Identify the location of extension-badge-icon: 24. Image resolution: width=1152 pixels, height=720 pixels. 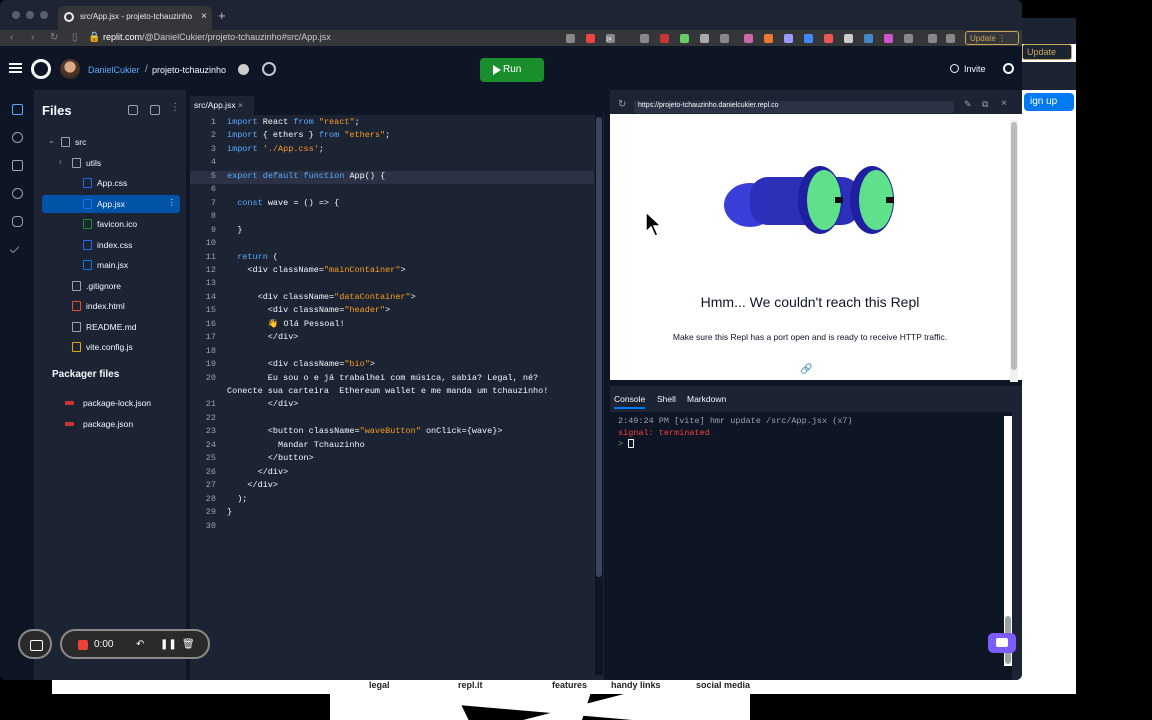
(610, 38).